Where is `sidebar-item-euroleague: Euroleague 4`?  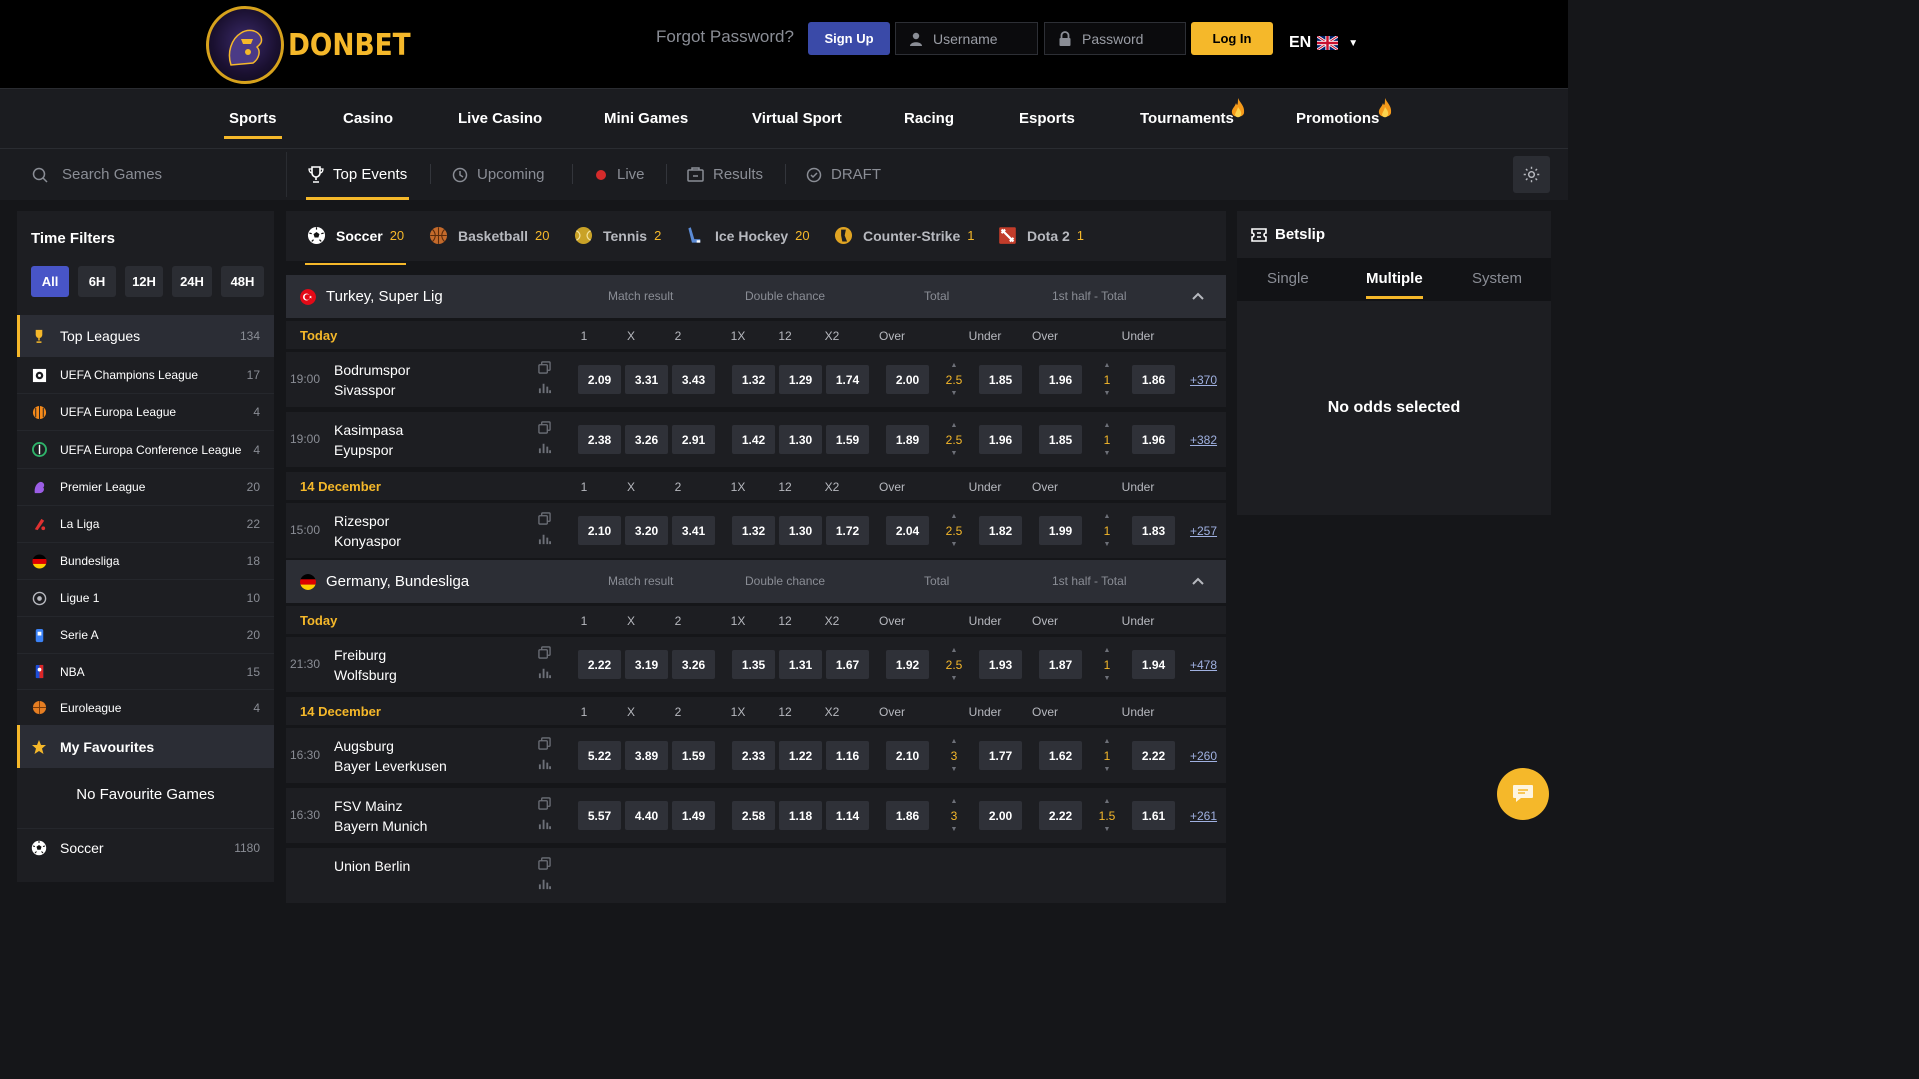
sidebar-item-euroleague: Euroleague 4 is located at coordinates (145, 707).